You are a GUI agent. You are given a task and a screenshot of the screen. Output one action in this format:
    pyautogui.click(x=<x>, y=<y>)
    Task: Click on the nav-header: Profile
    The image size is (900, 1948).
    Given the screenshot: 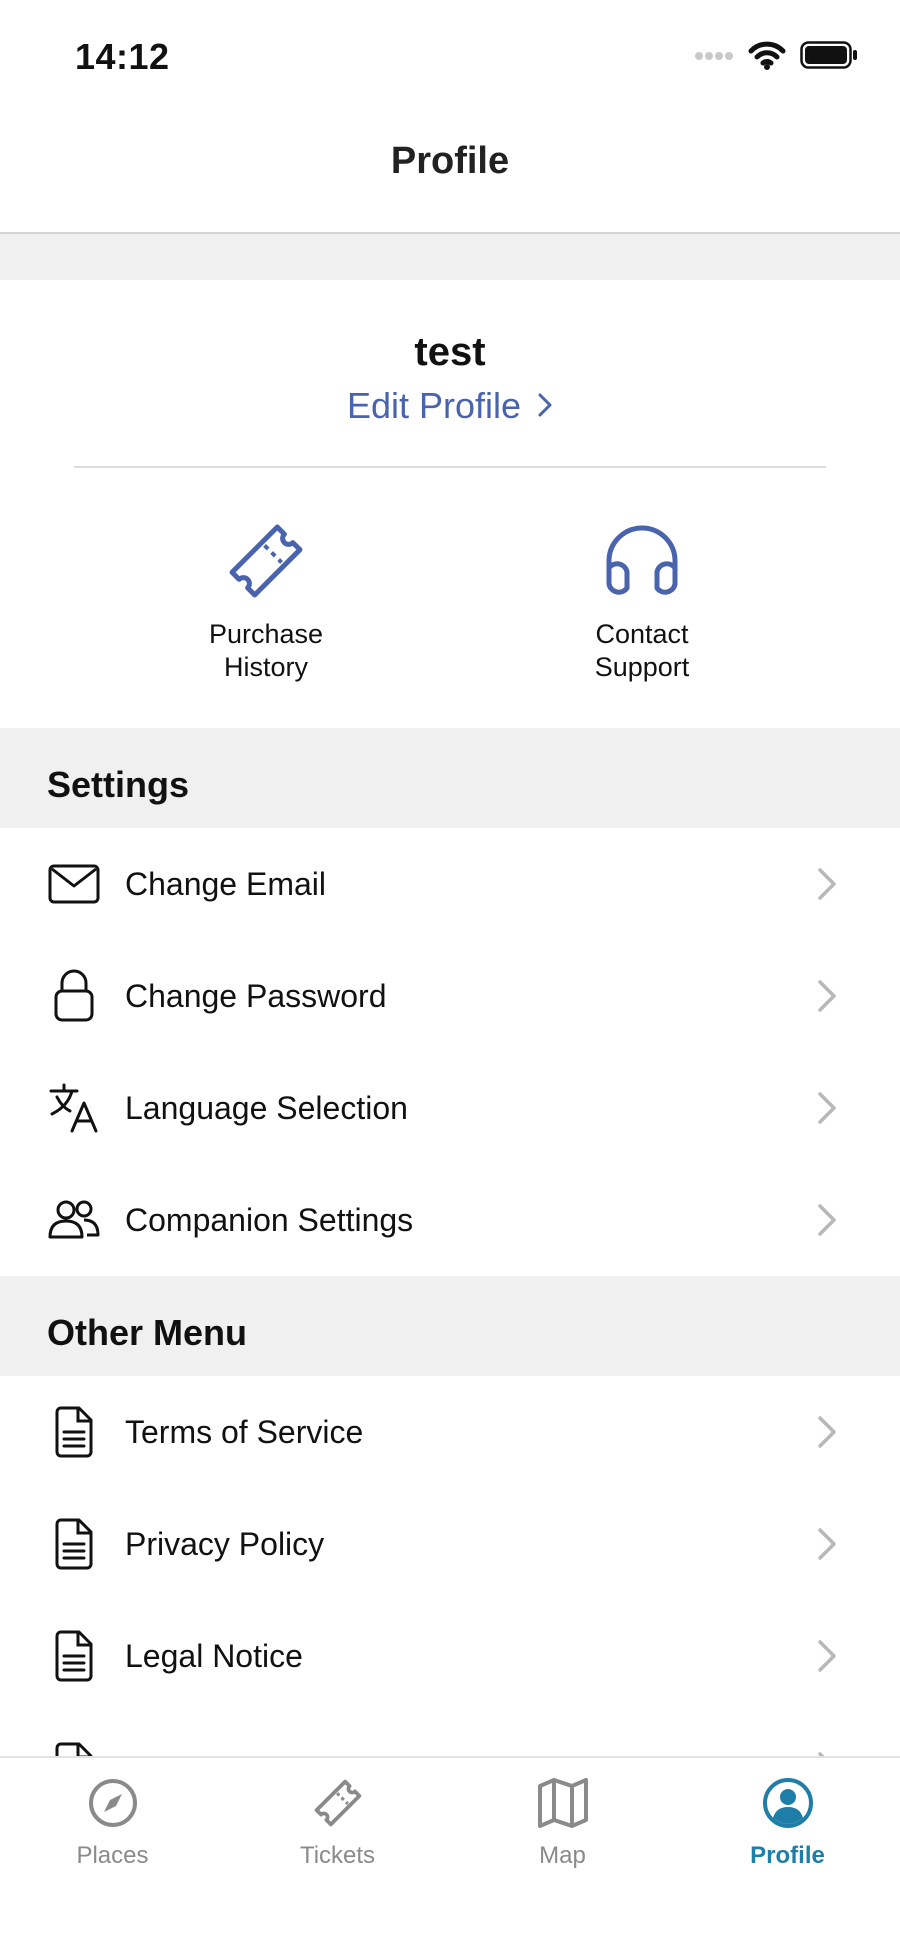 What is the action you would take?
    pyautogui.click(x=450, y=172)
    